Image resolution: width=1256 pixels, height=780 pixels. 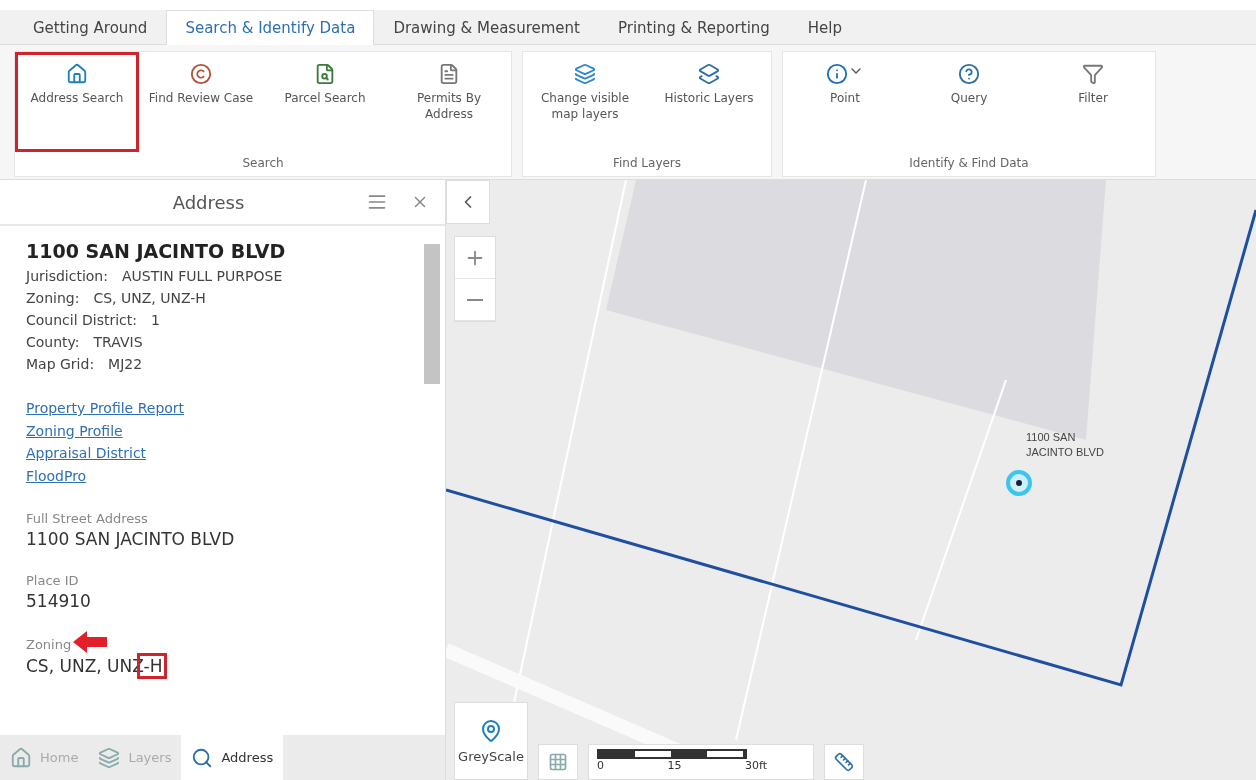 What do you see at coordinates (149, 298) in the screenshot?
I see `fact-value: CS, UNZ, UNZ-H` at bounding box center [149, 298].